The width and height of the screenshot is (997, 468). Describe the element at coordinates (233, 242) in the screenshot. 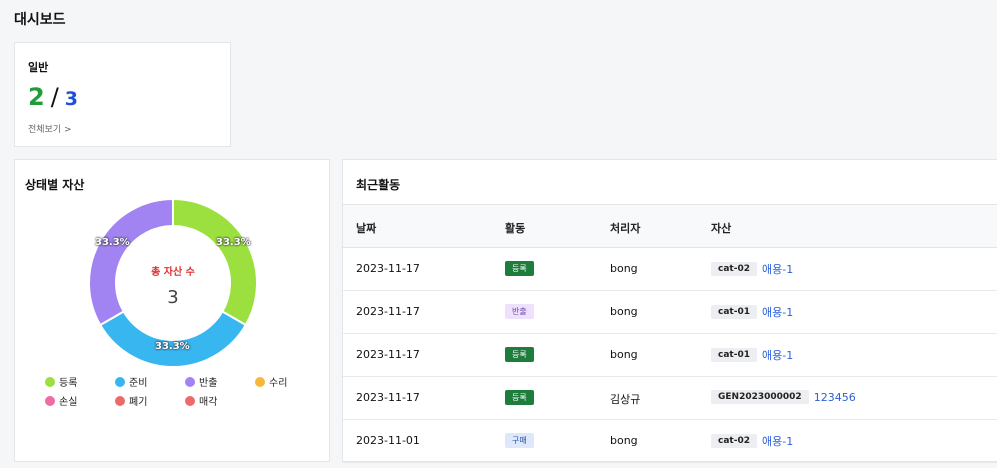

I see `segment-percent-register: 33.3%` at that location.